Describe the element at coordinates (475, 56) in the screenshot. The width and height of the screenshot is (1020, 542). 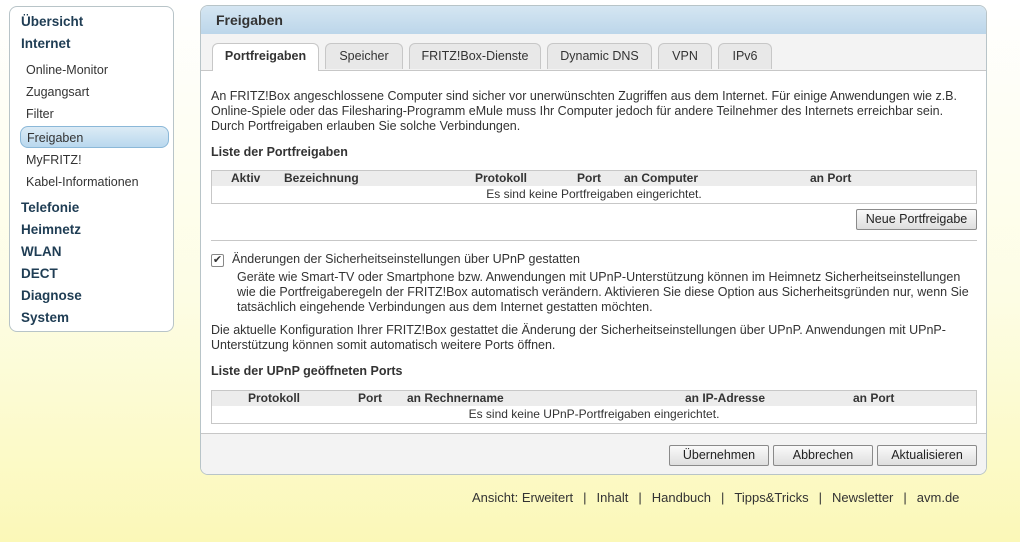
I see `tab-fritzbox-dienste: FRITZ!Box-Dienste` at that location.